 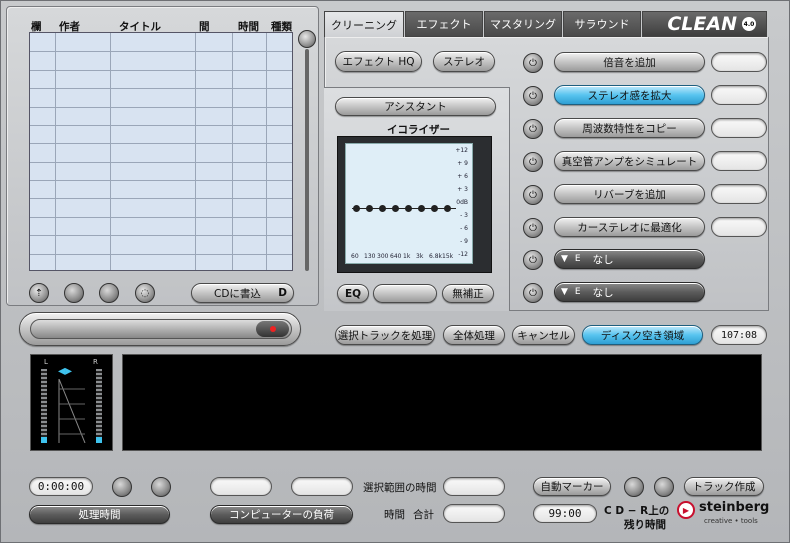 What do you see at coordinates (72, 411) in the screenshot?
I see `stereo-width-diagram` at bounding box center [72, 411].